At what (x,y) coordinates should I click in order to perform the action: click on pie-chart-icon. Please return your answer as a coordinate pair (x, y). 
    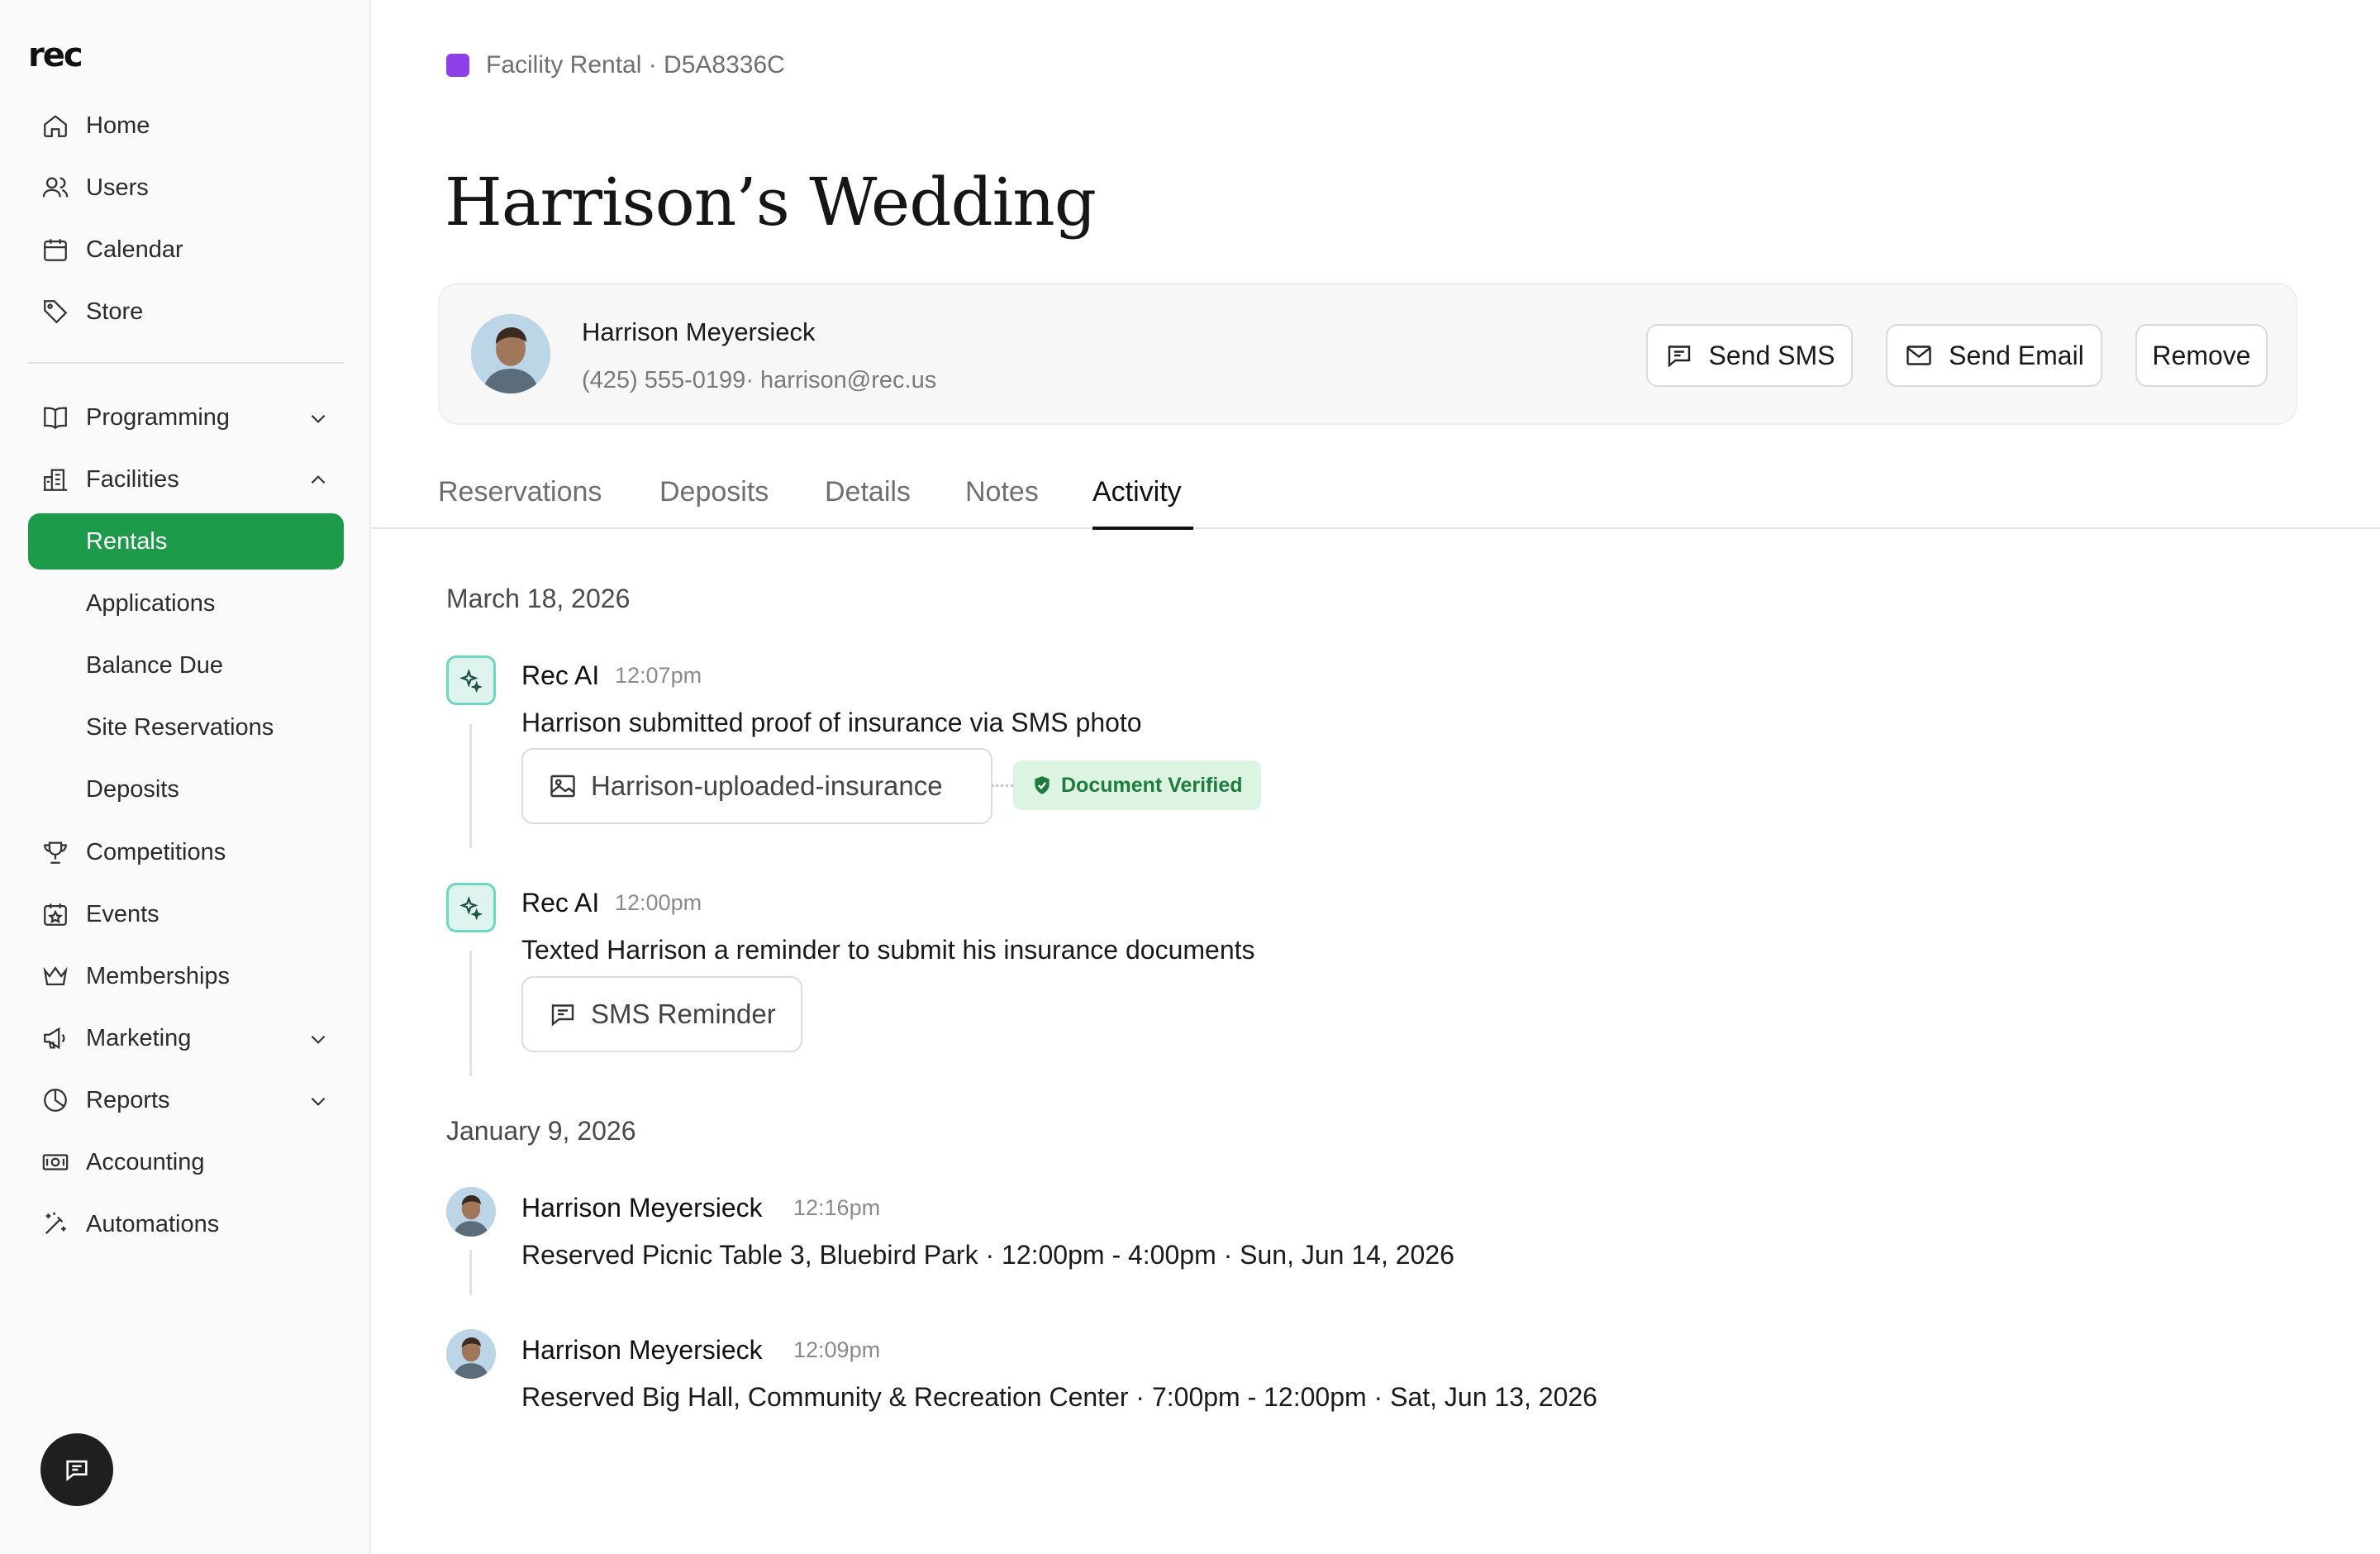
    Looking at the image, I should click on (55, 1100).